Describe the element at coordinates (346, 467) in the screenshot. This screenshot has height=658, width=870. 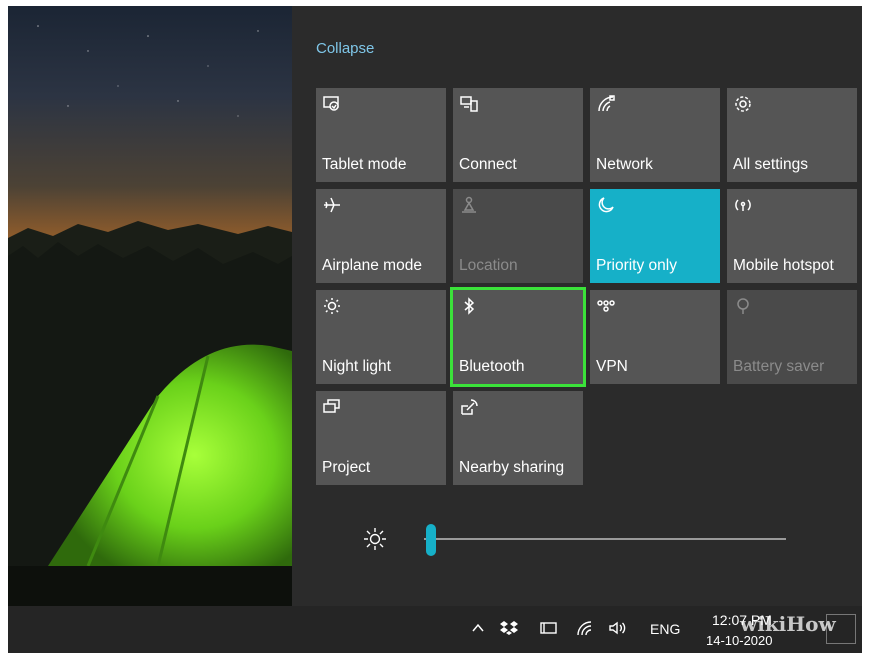
I see `tile-label: Project` at that location.